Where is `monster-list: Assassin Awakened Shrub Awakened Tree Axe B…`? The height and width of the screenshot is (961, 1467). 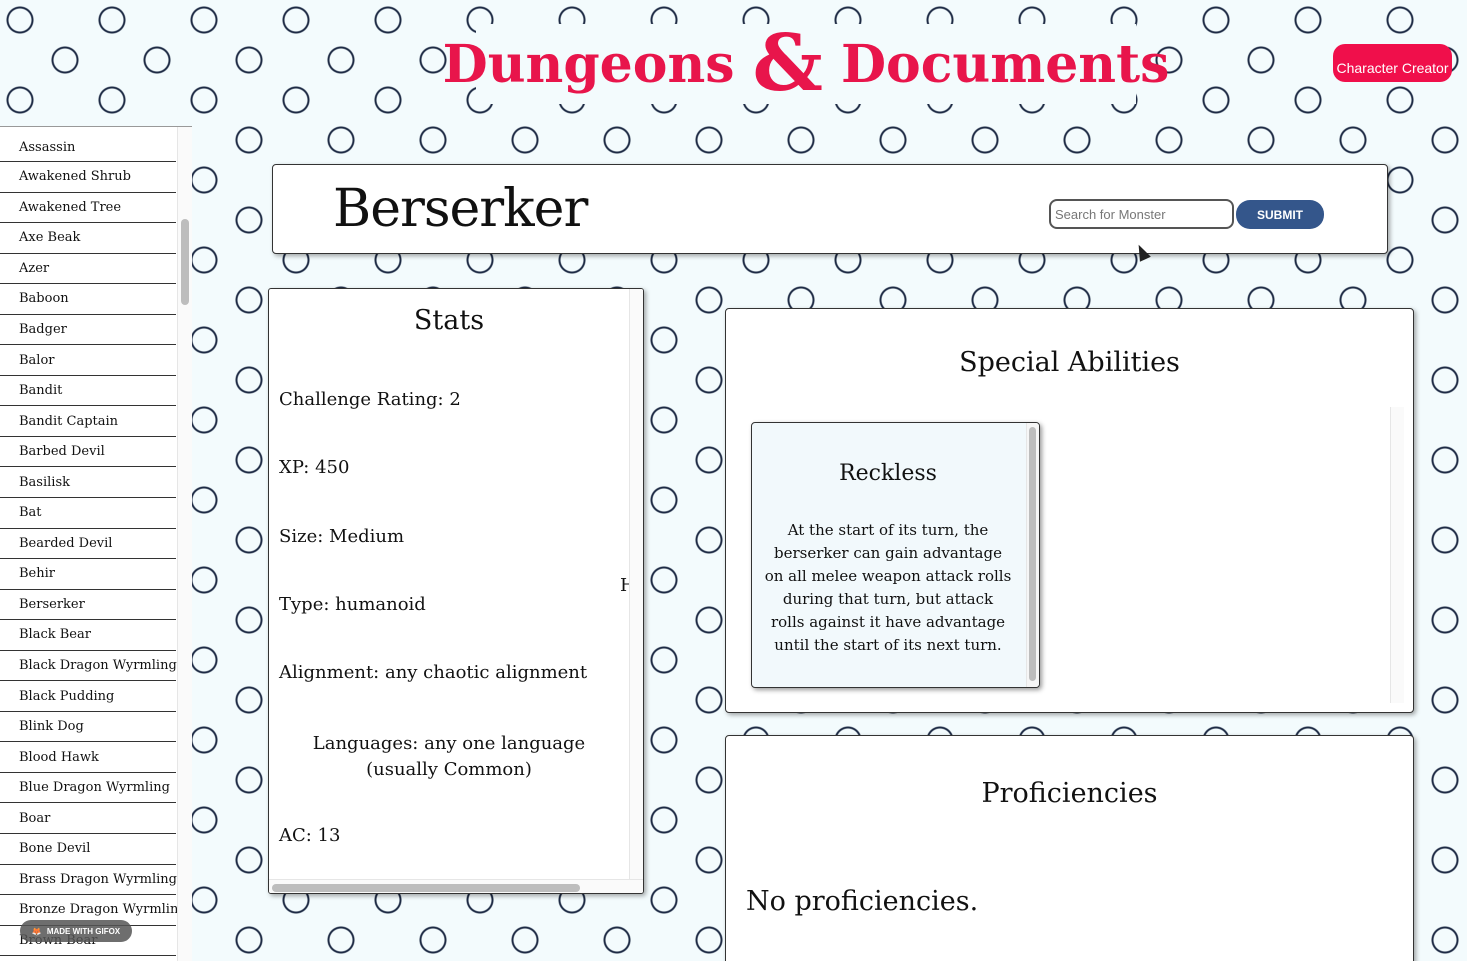
monster-list: Assassin Awakened Shrub Awakened Tree Axe B… is located at coordinates (96, 542).